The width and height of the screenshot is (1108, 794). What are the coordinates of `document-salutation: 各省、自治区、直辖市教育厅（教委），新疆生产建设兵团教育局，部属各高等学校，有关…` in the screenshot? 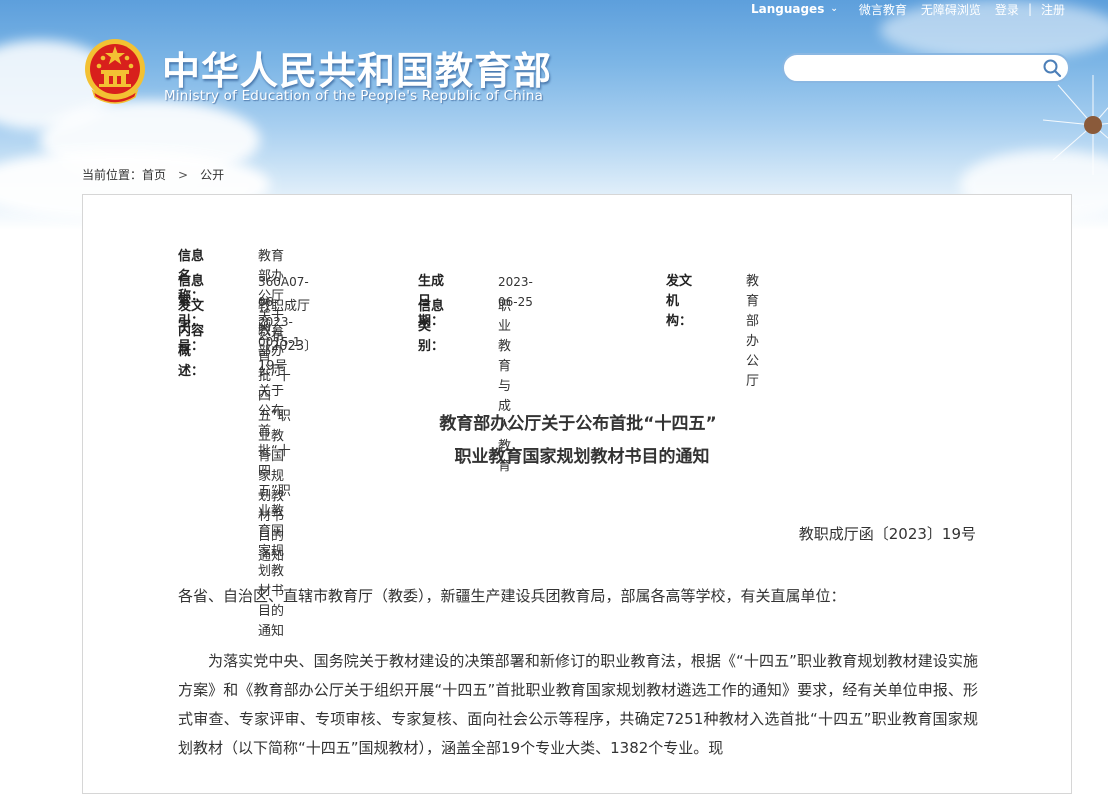 It's located at (512, 596).